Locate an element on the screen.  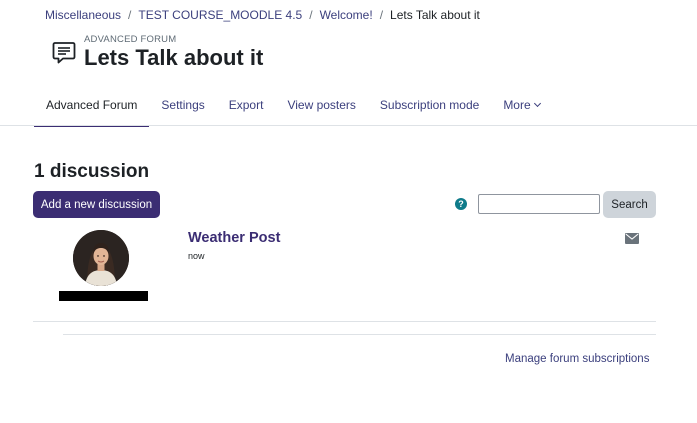
page-title: Lets Talk about it is located at coordinates (174, 57).